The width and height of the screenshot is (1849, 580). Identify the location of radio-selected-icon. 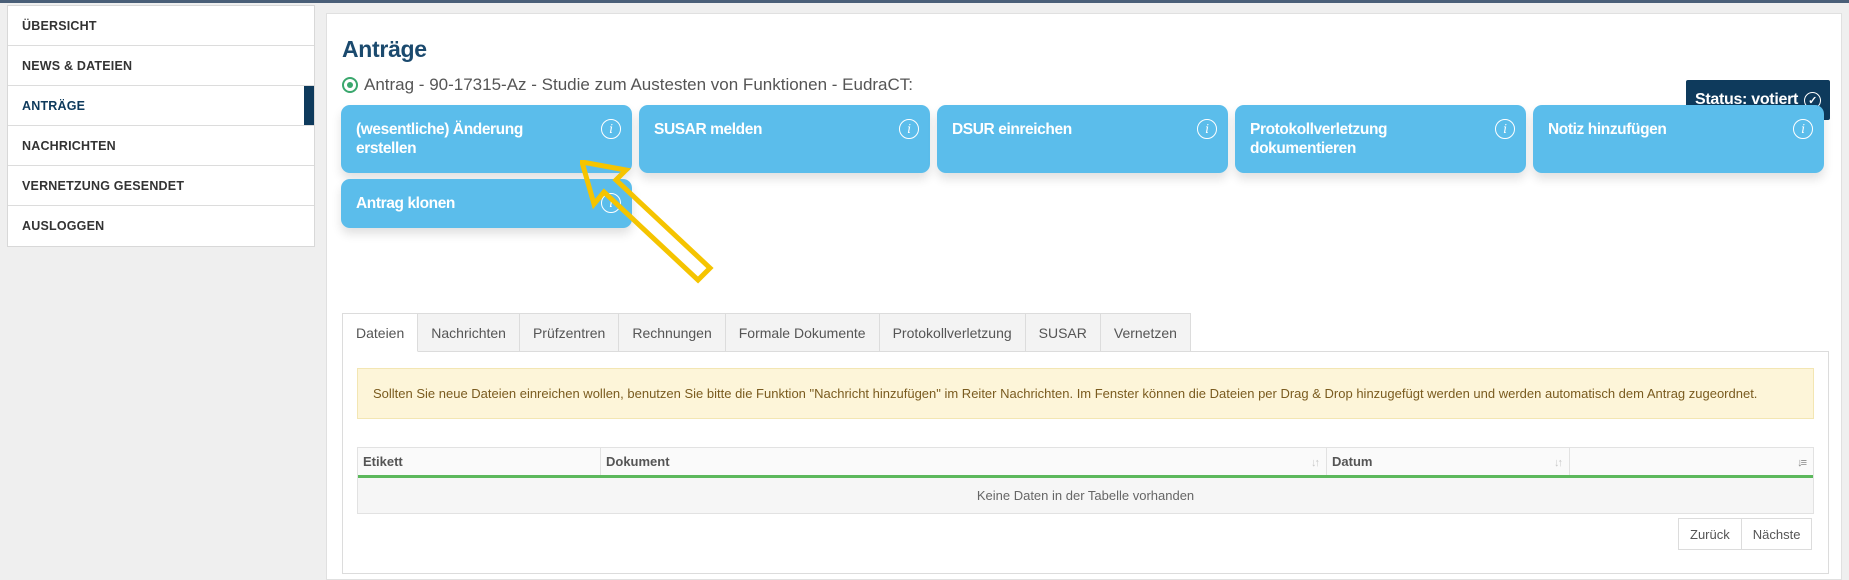
(350, 85).